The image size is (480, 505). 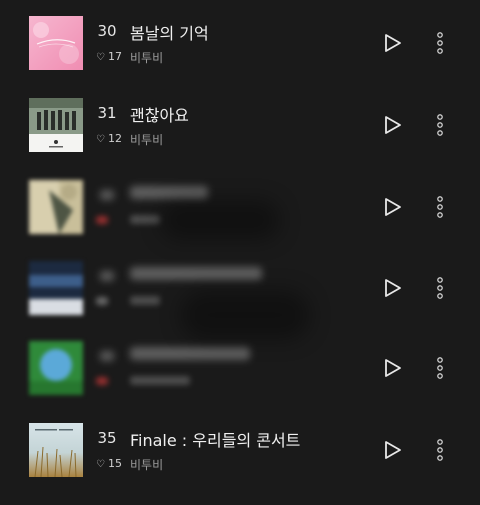 What do you see at coordinates (169, 32) in the screenshot?
I see `track-title: 봄날의 기억` at bounding box center [169, 32].